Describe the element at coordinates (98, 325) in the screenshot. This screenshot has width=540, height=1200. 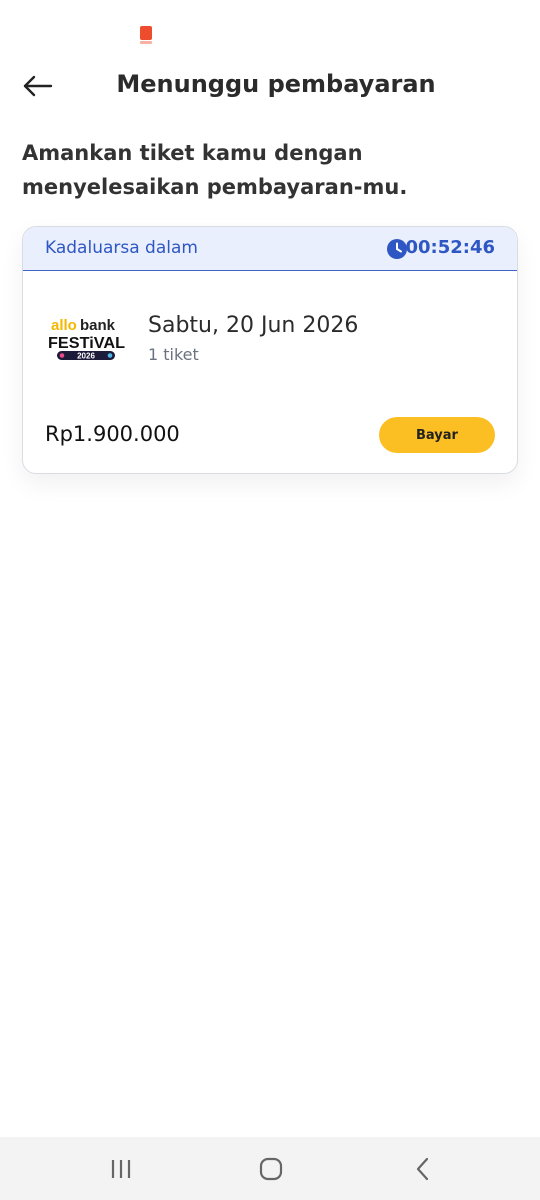
I see `logo-bank-text: bank` at that location.